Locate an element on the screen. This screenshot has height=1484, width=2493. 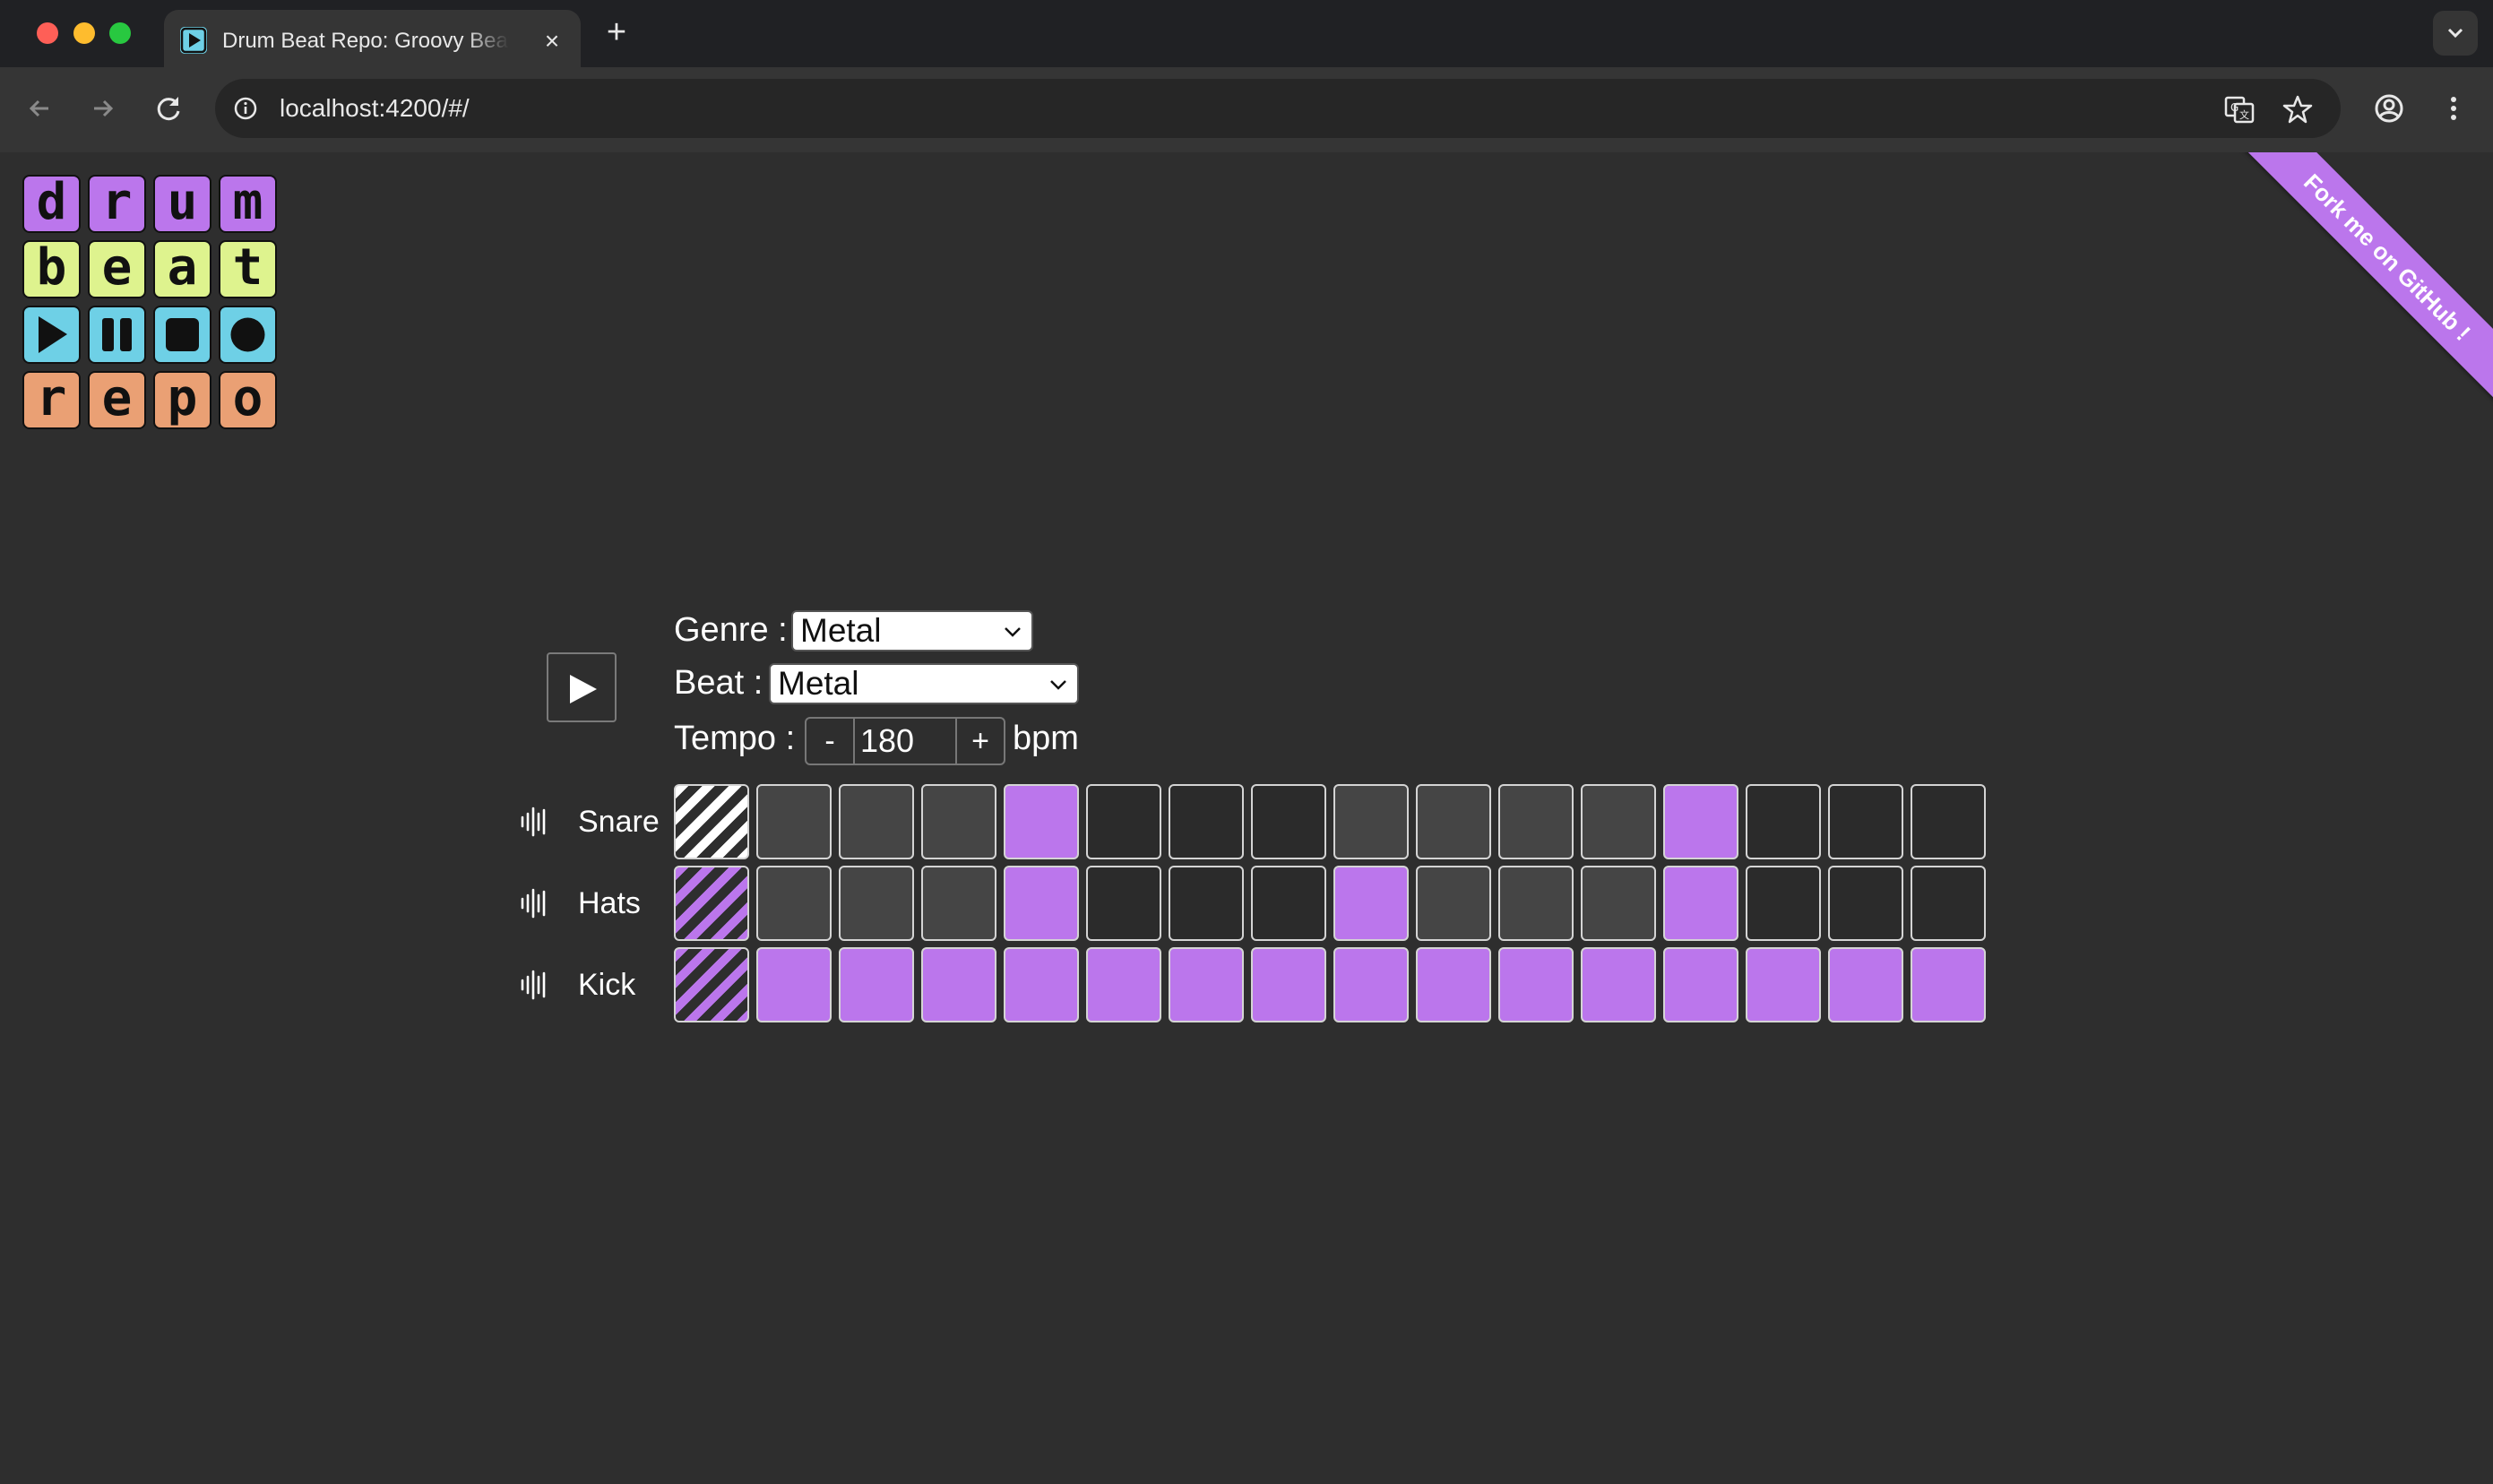
drum-beat-repo-logo: d r u m b e a t r e p o is located at coordinates (153, 305).